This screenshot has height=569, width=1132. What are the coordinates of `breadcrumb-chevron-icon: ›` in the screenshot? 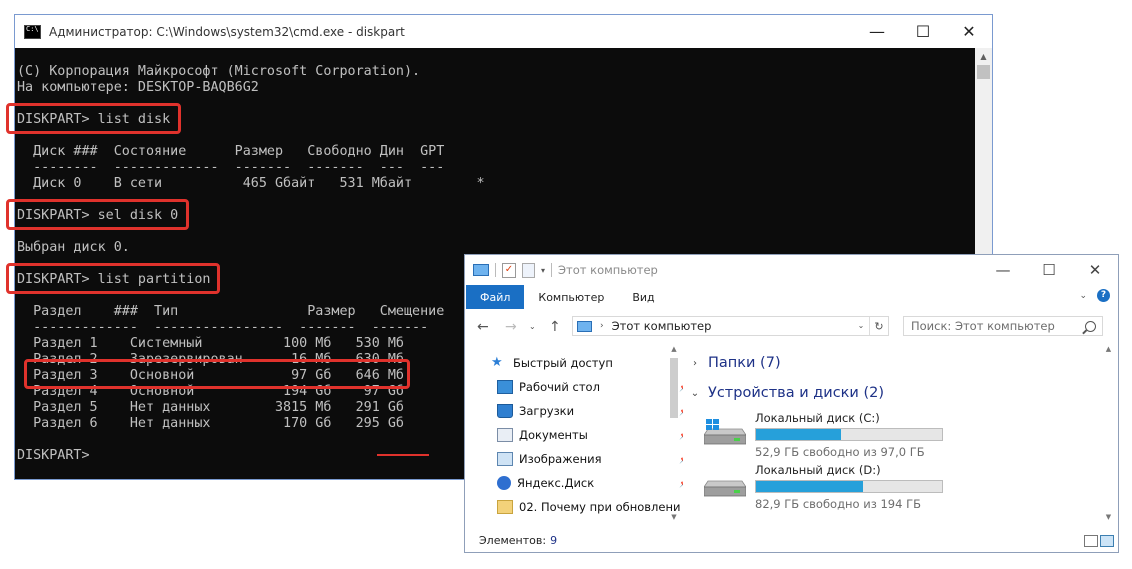 It's located at (602, 326).